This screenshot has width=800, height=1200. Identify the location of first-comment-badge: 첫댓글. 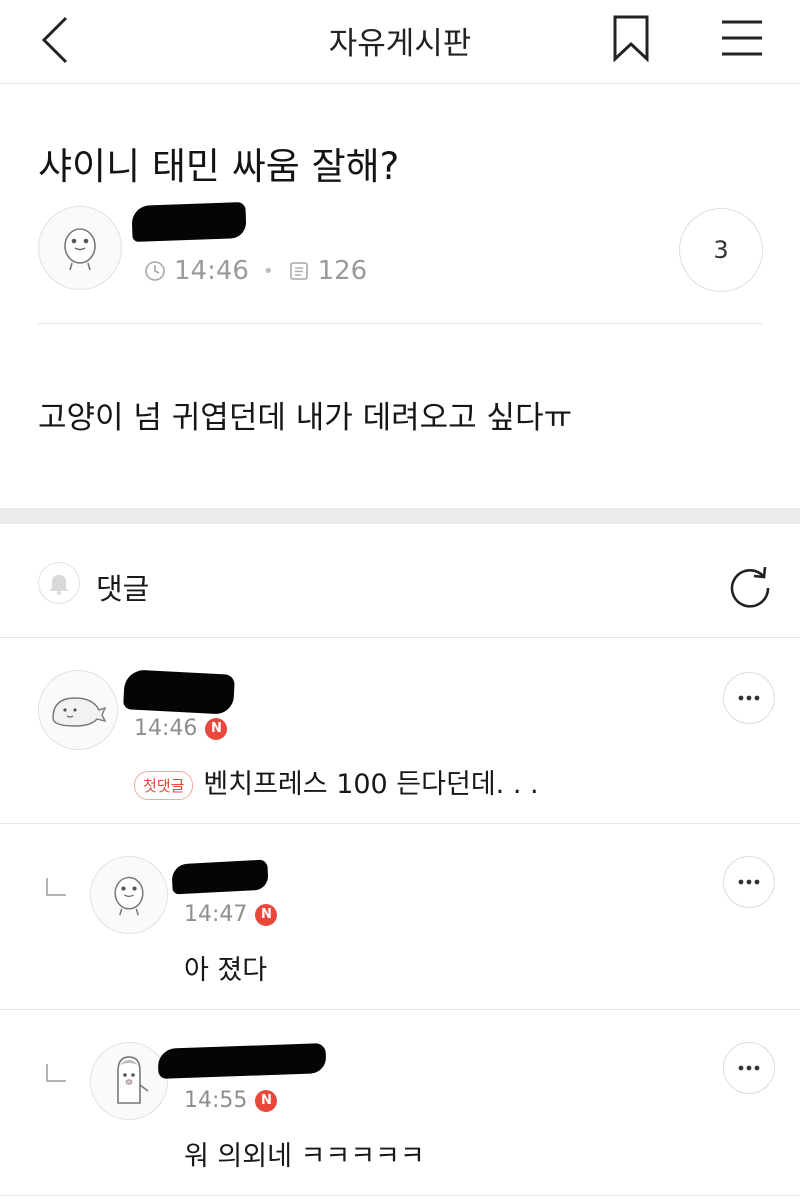
(164, 785).